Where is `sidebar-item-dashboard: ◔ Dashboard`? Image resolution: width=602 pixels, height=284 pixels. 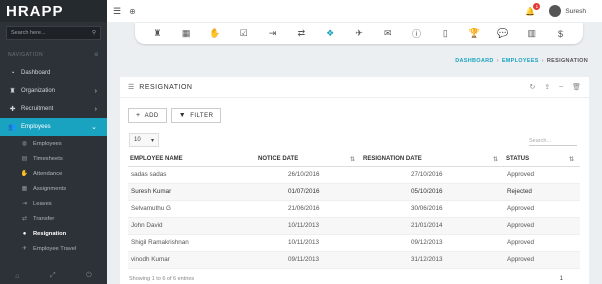
sidebar-item-dashboard: ◔ Dashboard is located at coordinates (53, 73).